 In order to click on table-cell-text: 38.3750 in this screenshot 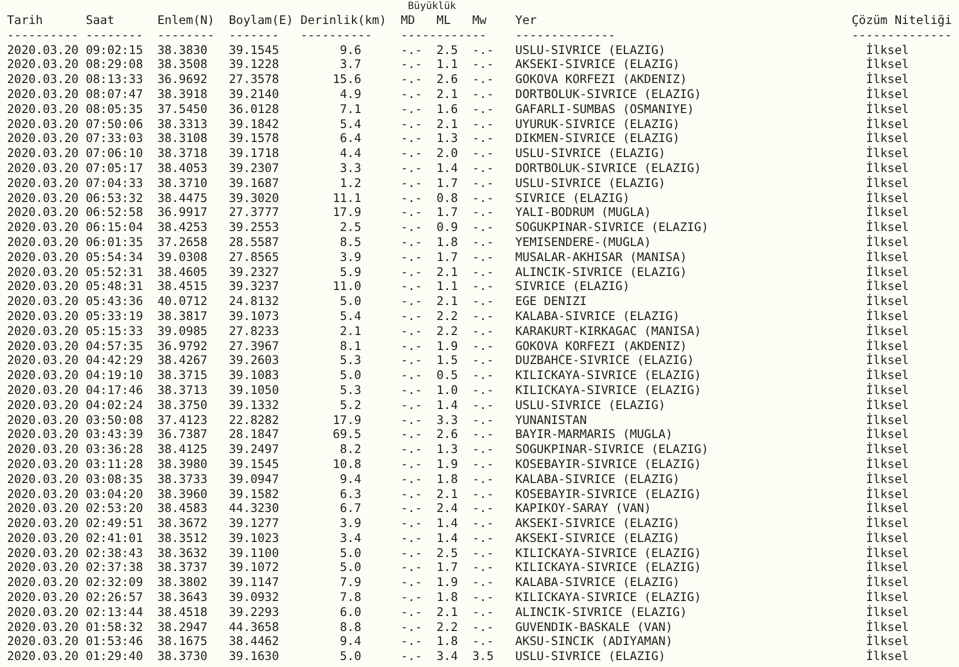, I will do `click(182, 405)`.